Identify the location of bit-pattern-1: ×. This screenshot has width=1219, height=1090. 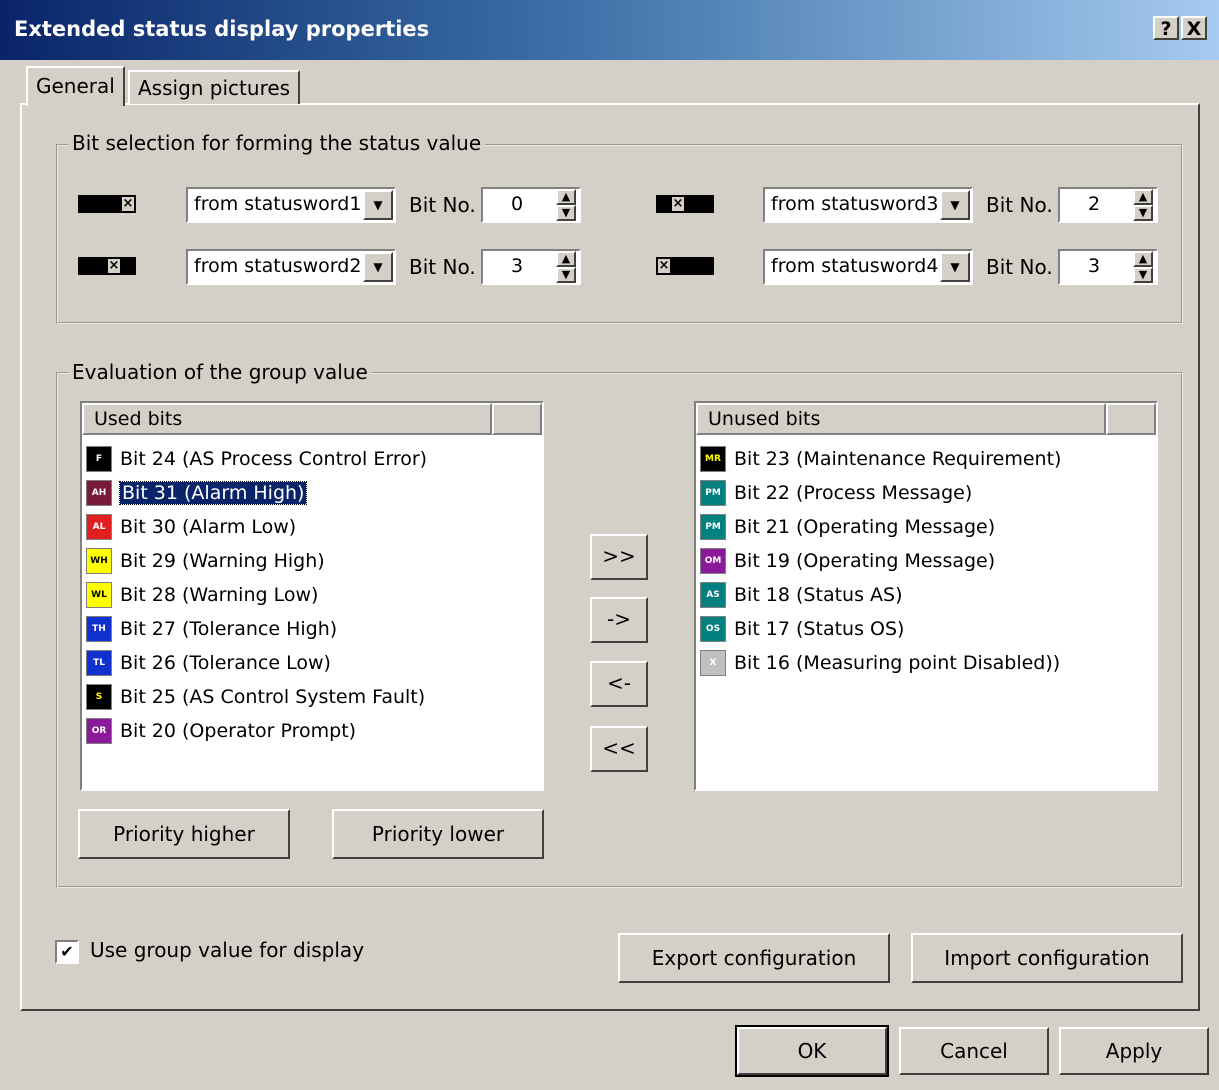
(107, 204).